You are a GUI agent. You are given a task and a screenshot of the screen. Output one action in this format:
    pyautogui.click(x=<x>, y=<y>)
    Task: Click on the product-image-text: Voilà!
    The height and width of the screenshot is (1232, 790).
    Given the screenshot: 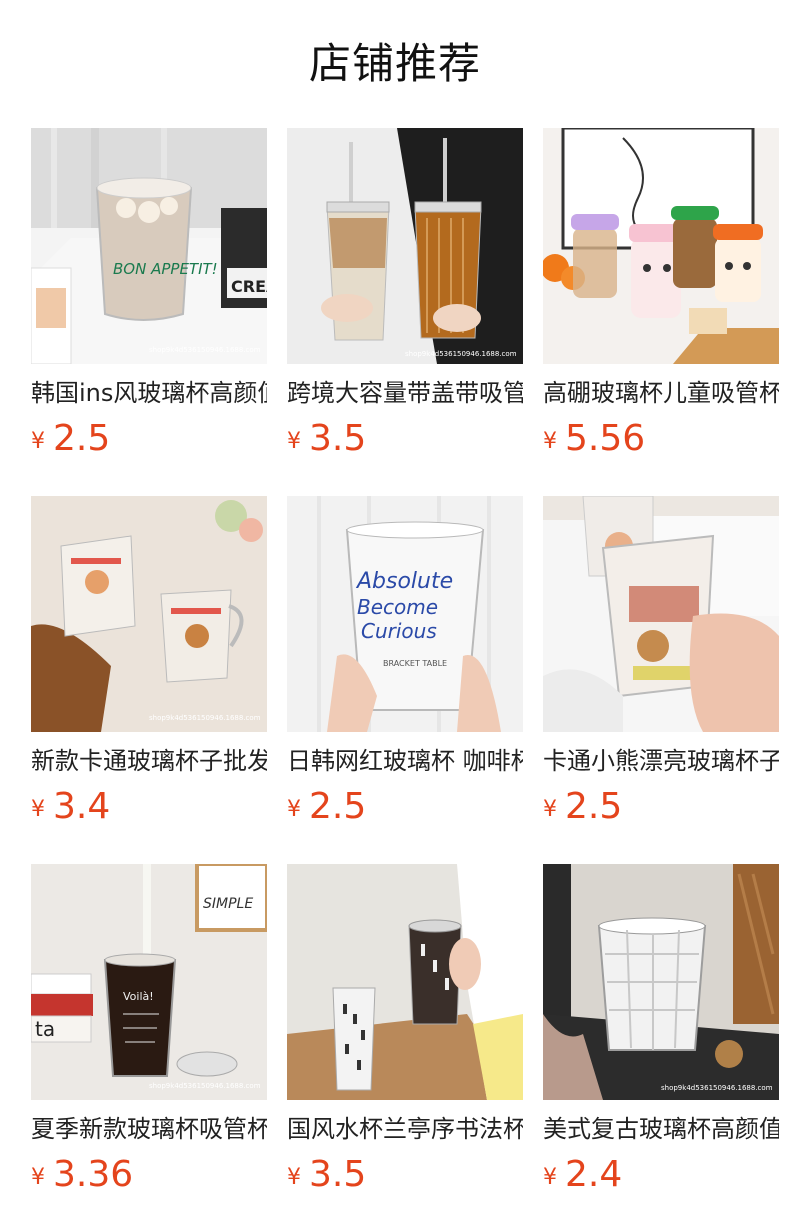 What is the action you would take?
    pyautogui.click(x=138, y=996)
    